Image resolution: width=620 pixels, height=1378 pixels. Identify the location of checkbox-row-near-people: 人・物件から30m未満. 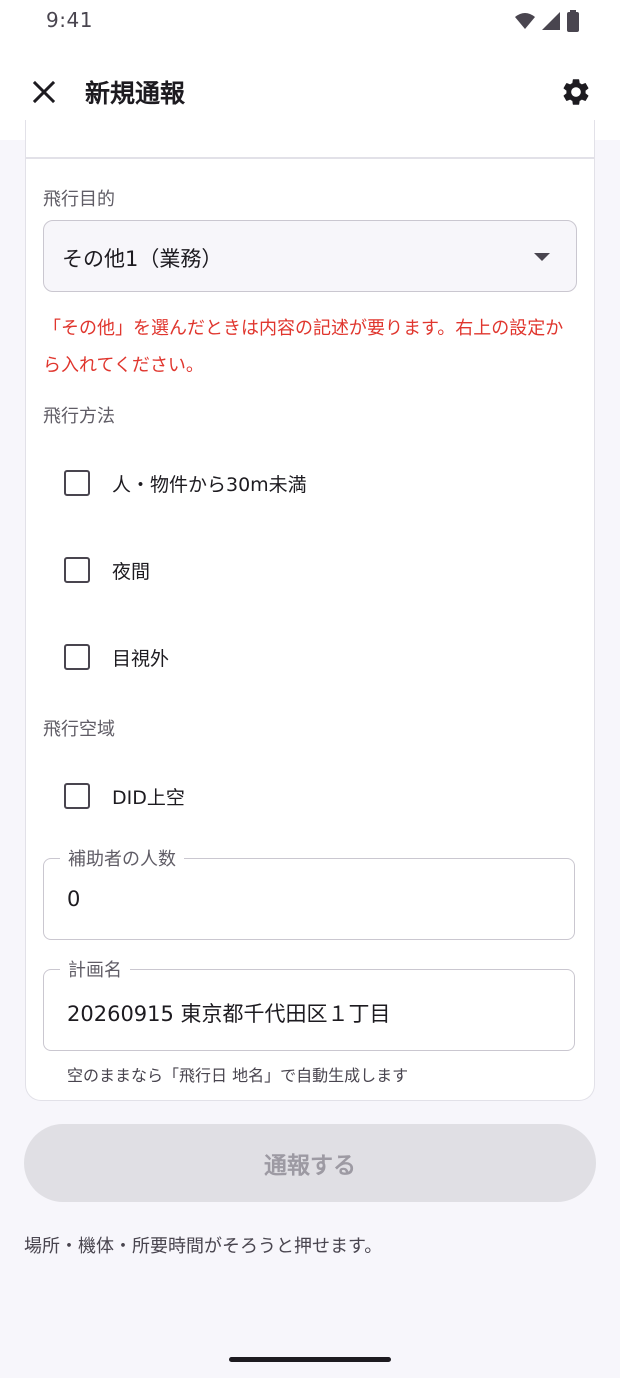
(185, 483).